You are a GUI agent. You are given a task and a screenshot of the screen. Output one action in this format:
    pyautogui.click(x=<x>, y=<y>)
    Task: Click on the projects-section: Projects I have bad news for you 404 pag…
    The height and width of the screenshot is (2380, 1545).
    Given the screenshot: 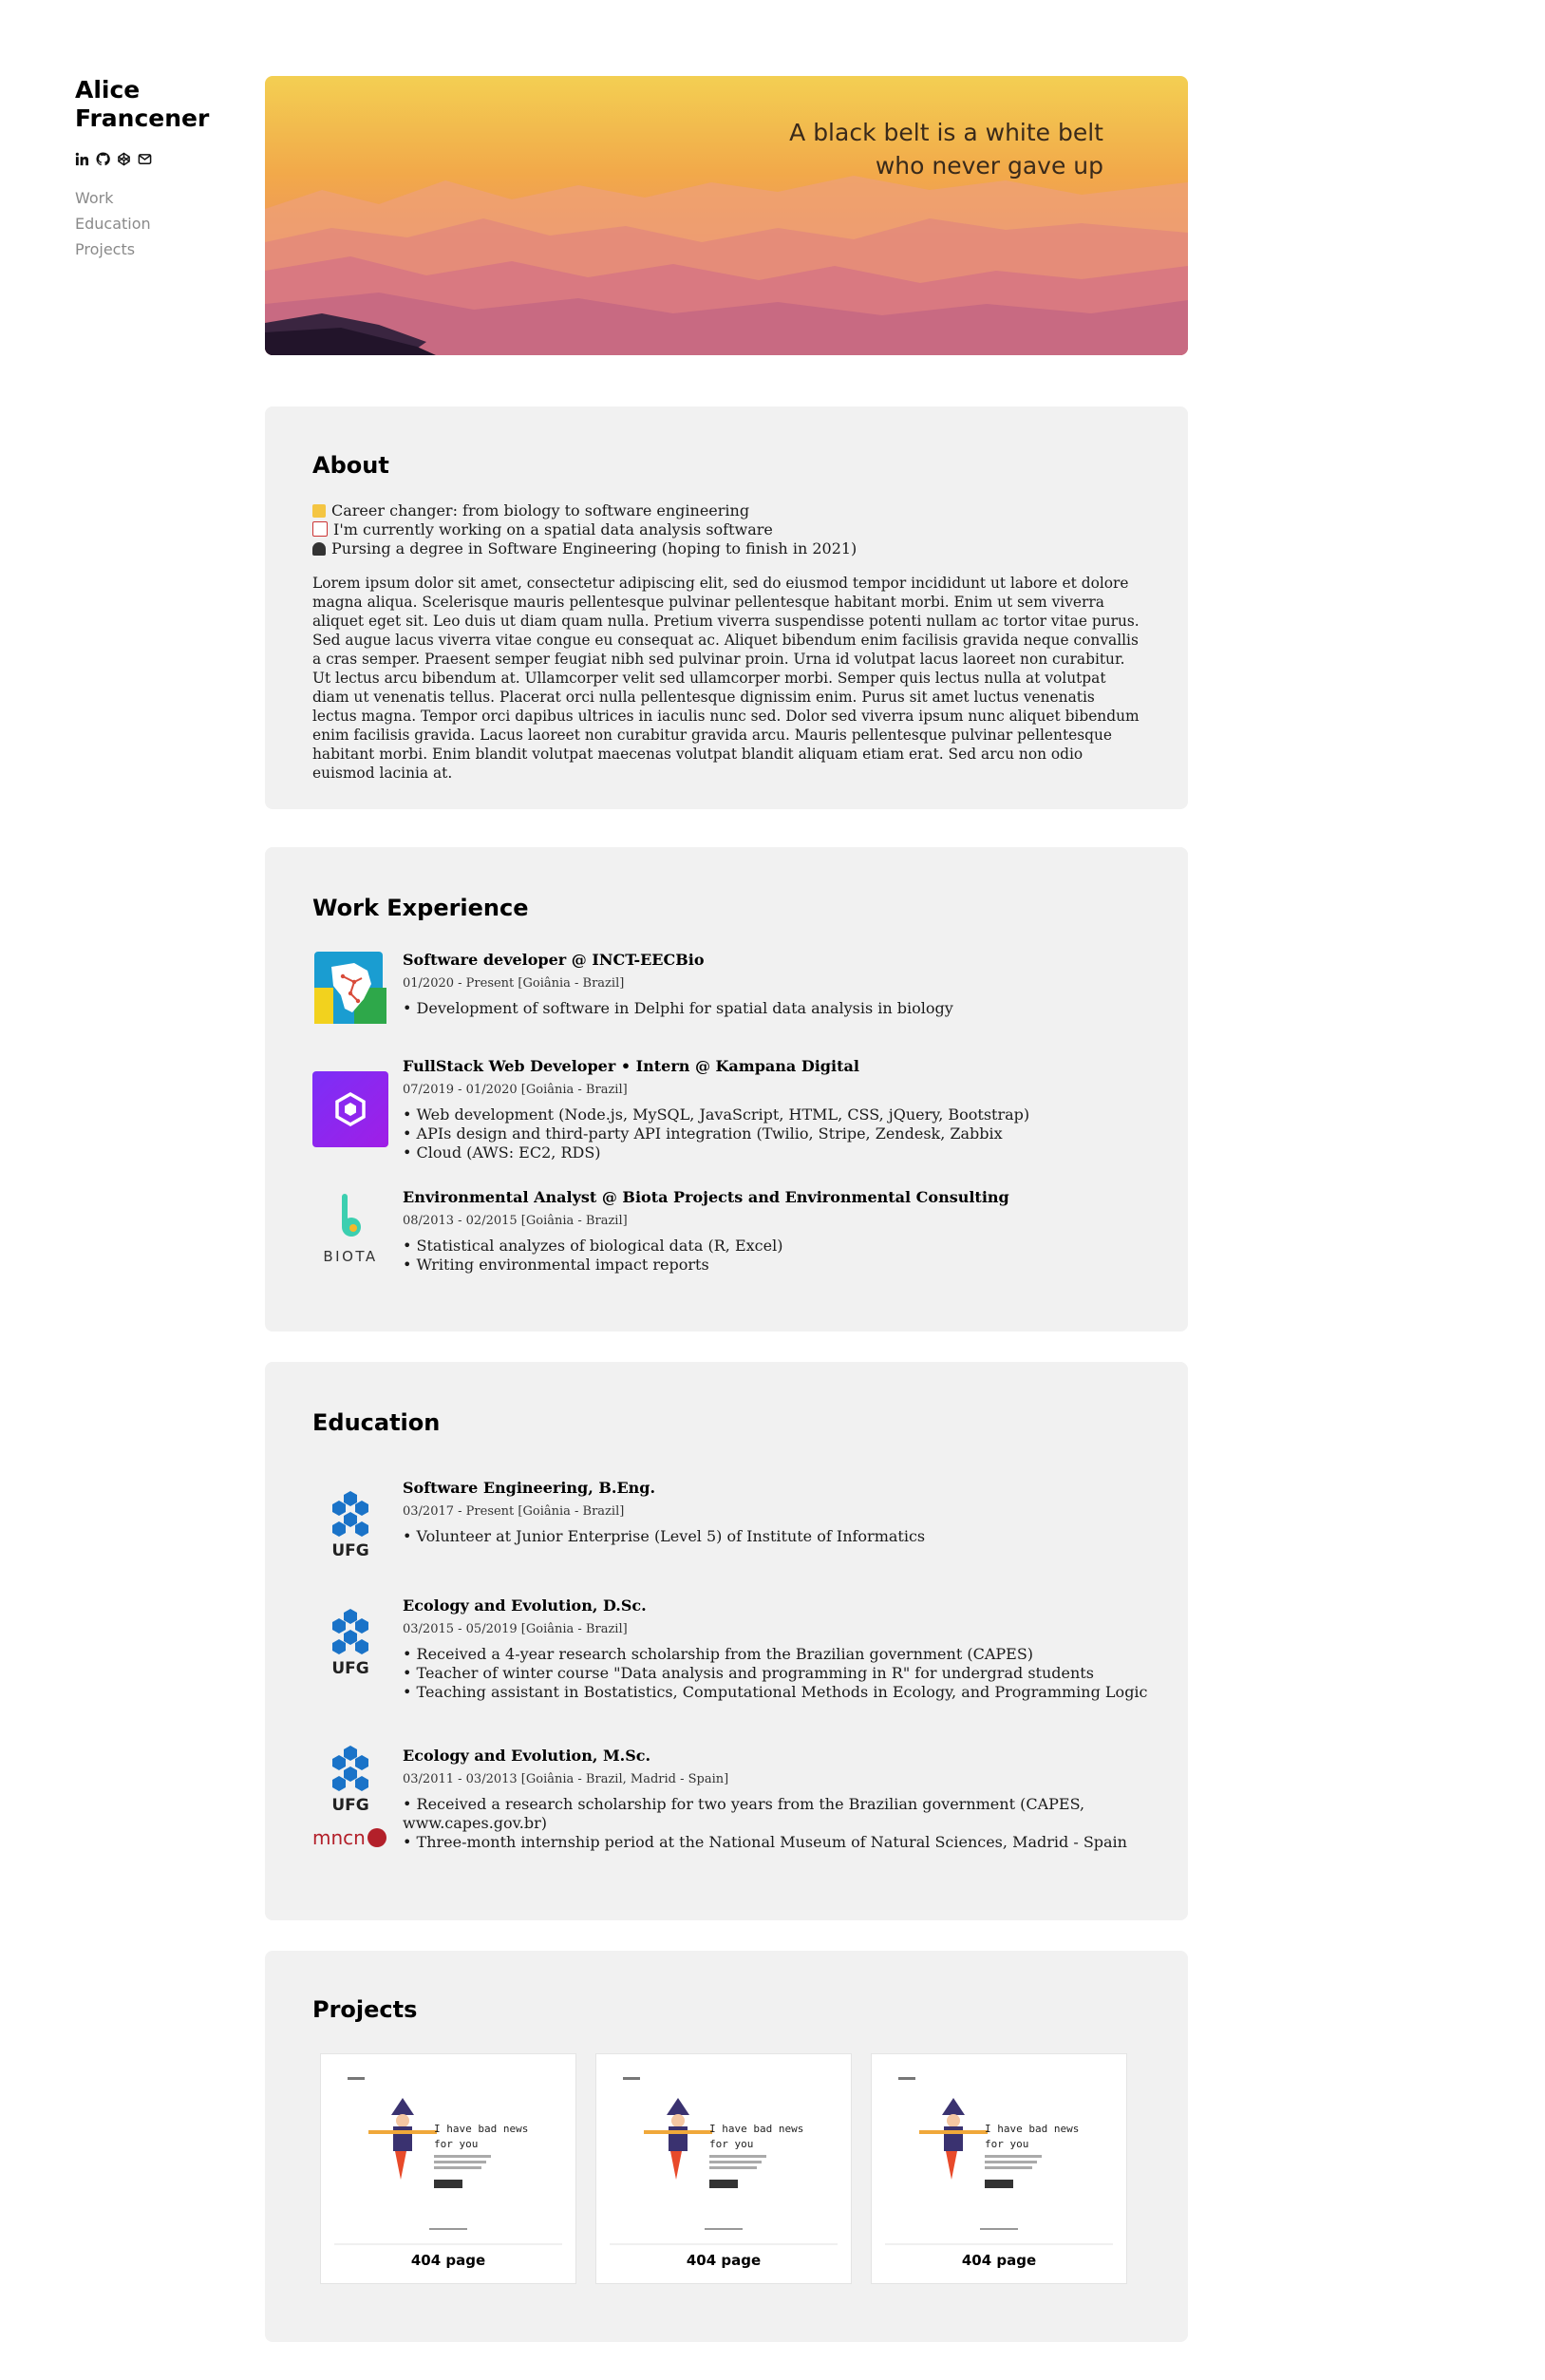 What is the action you would take?
    pyautogui.click(x=726, y=2146)
    